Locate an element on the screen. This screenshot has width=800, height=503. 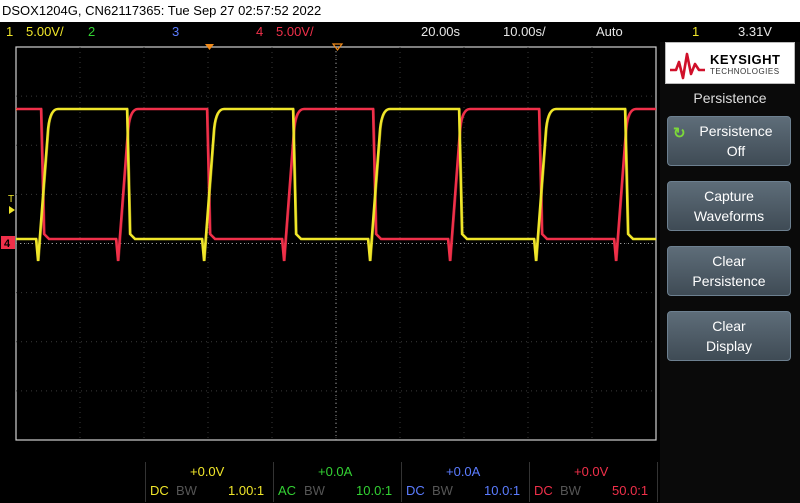
ch4-coupling: DC is located at coordinates (543, 490).